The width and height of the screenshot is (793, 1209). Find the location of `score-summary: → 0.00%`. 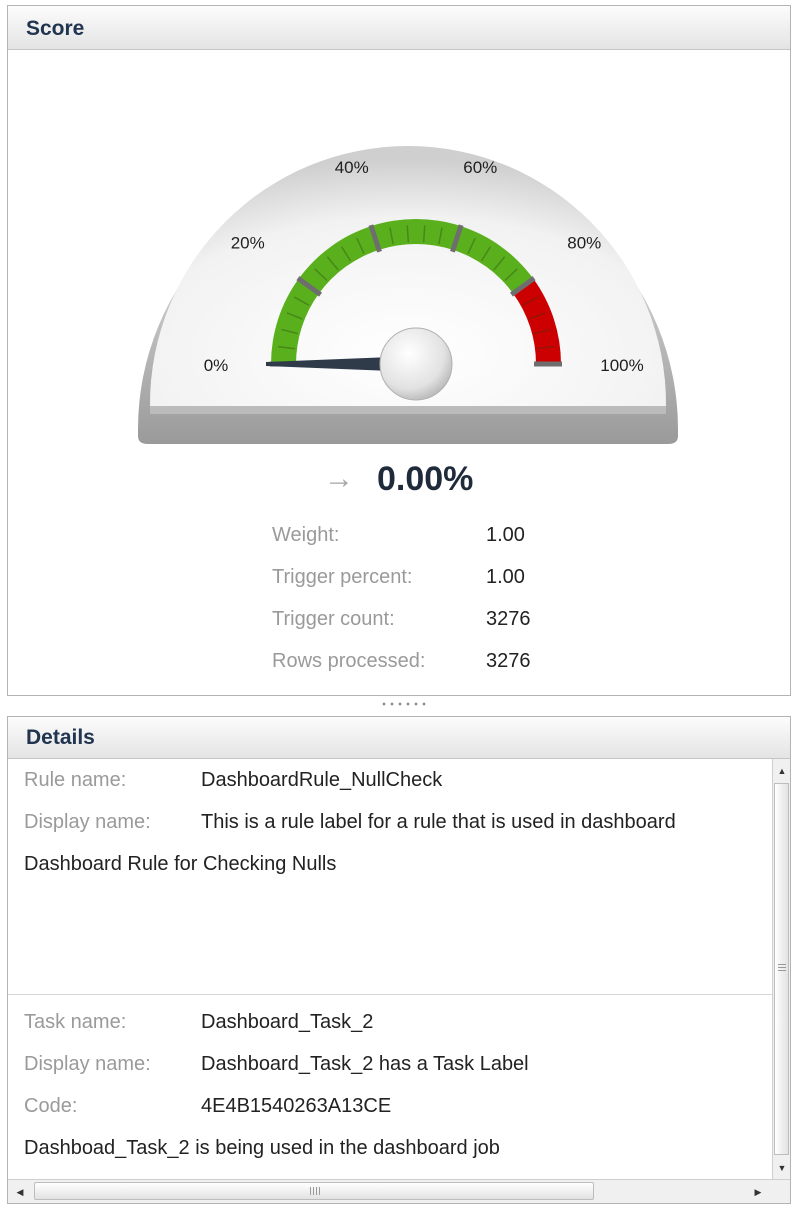

score-summary: → 0.00% is located at coordinates (400, 482).